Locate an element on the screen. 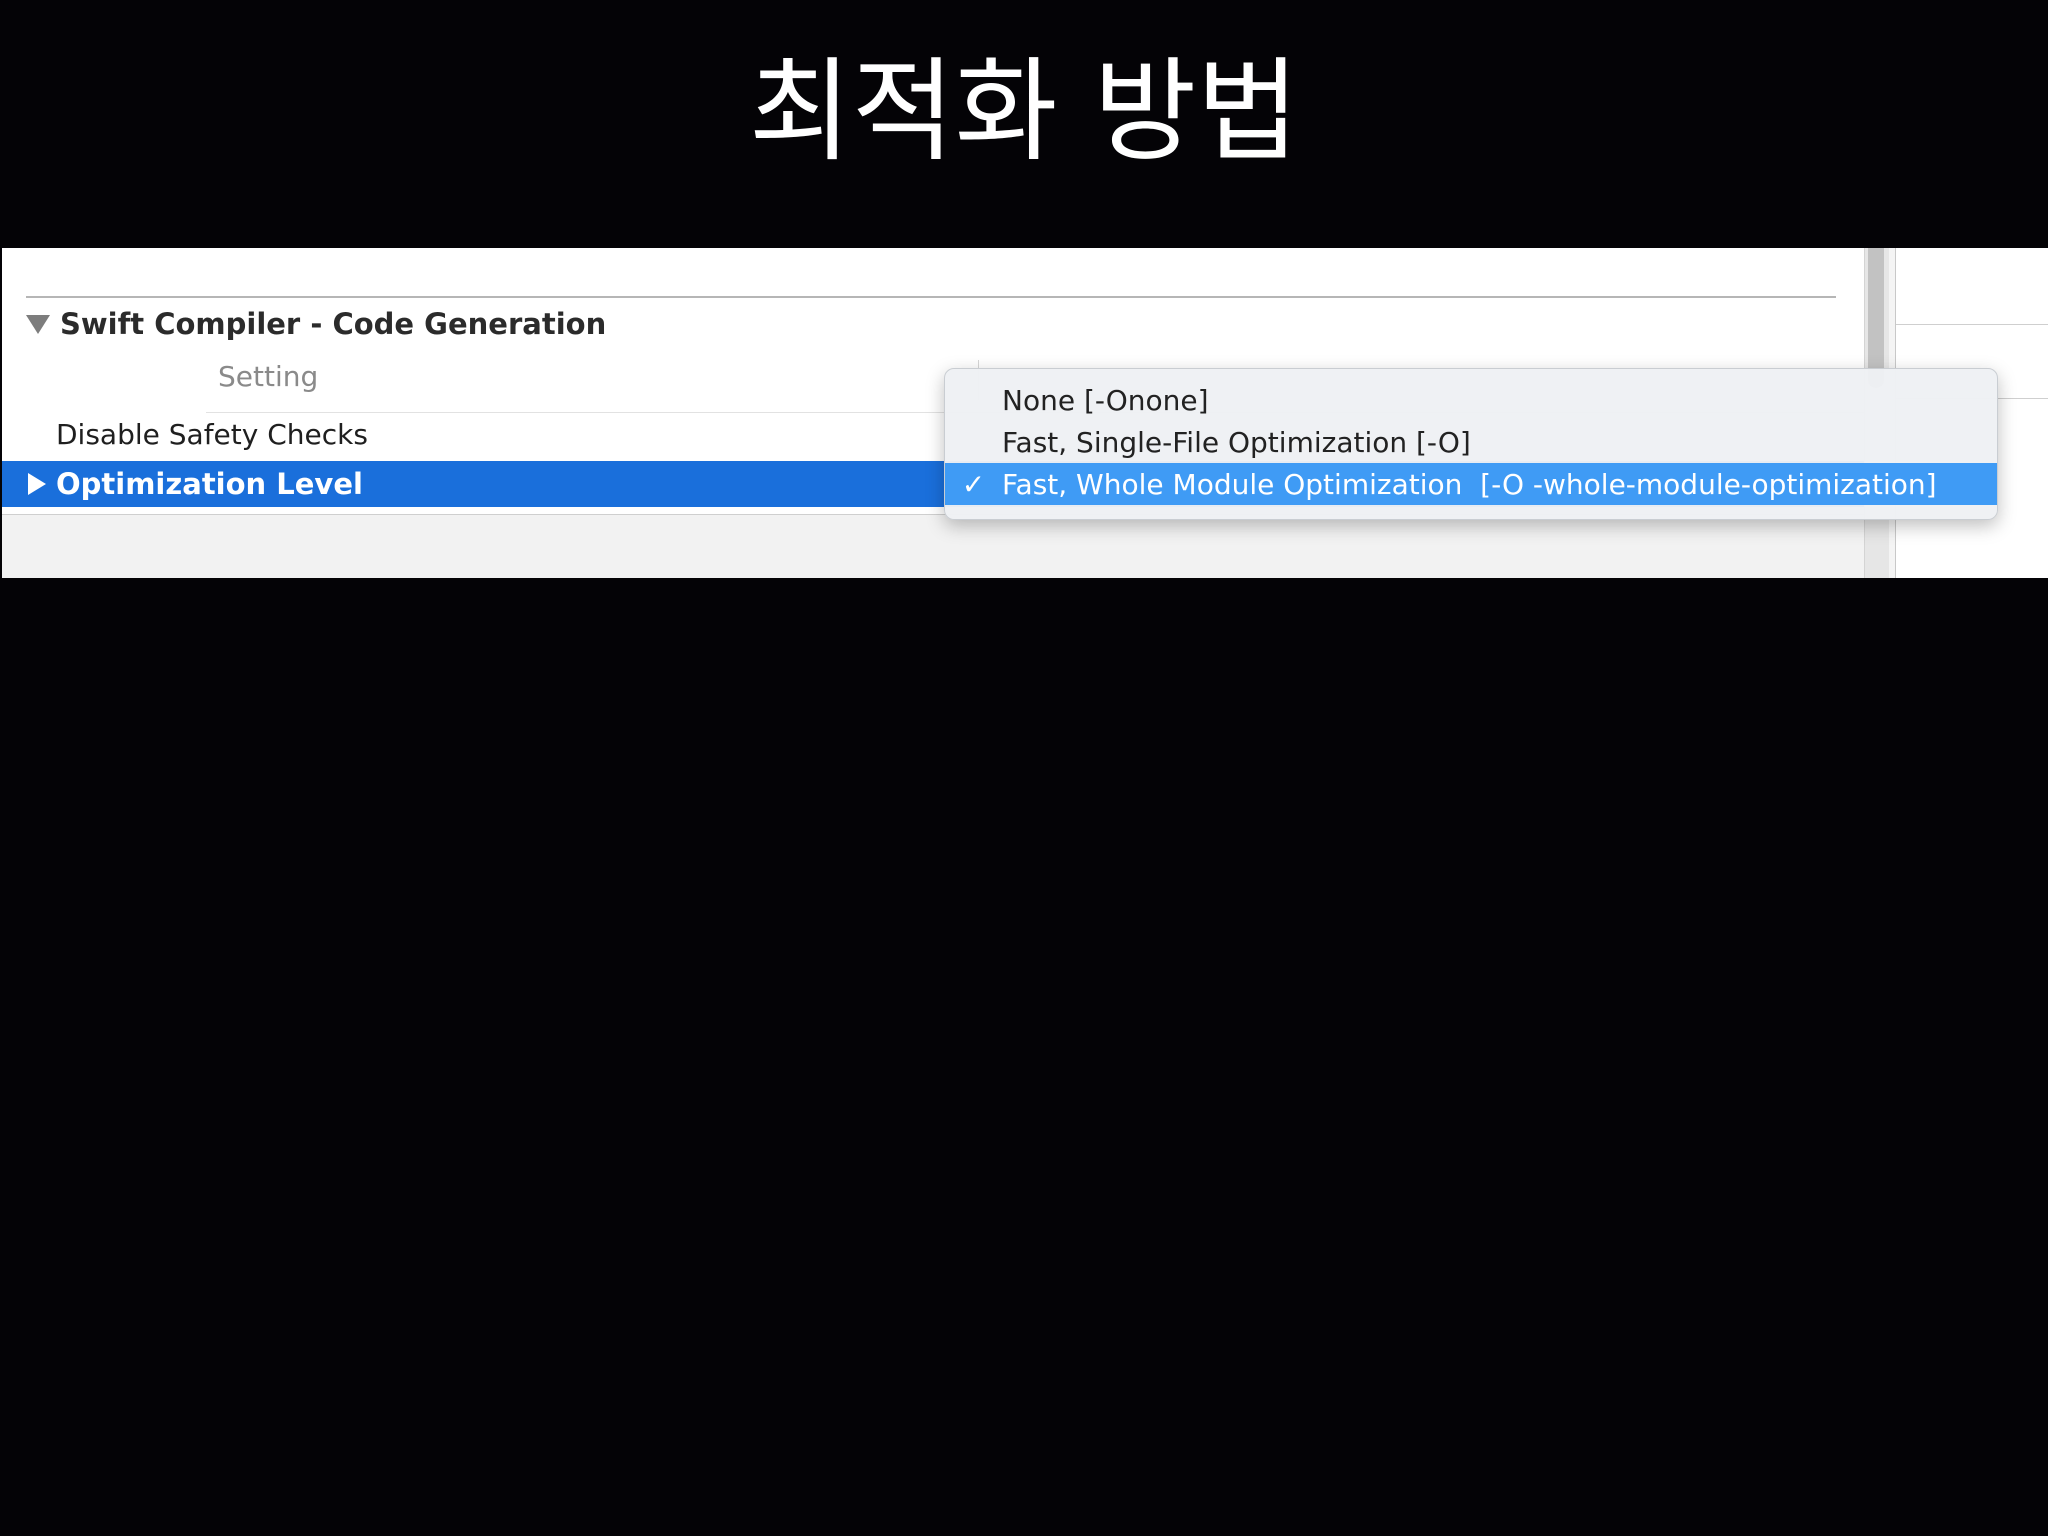 This screenshot has height=1536, width=2048. slide-title: 최적화 방법 is located at coordinates (1024, 112).